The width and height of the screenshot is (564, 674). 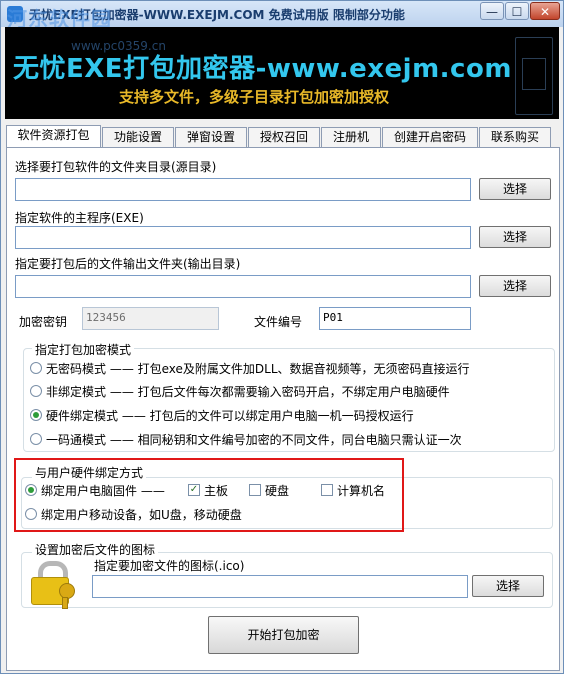 What do you see at coordinates (351, 137) in the screenshot?
I see `tab-keygen: 注册机` at bounding box center [351, 137].